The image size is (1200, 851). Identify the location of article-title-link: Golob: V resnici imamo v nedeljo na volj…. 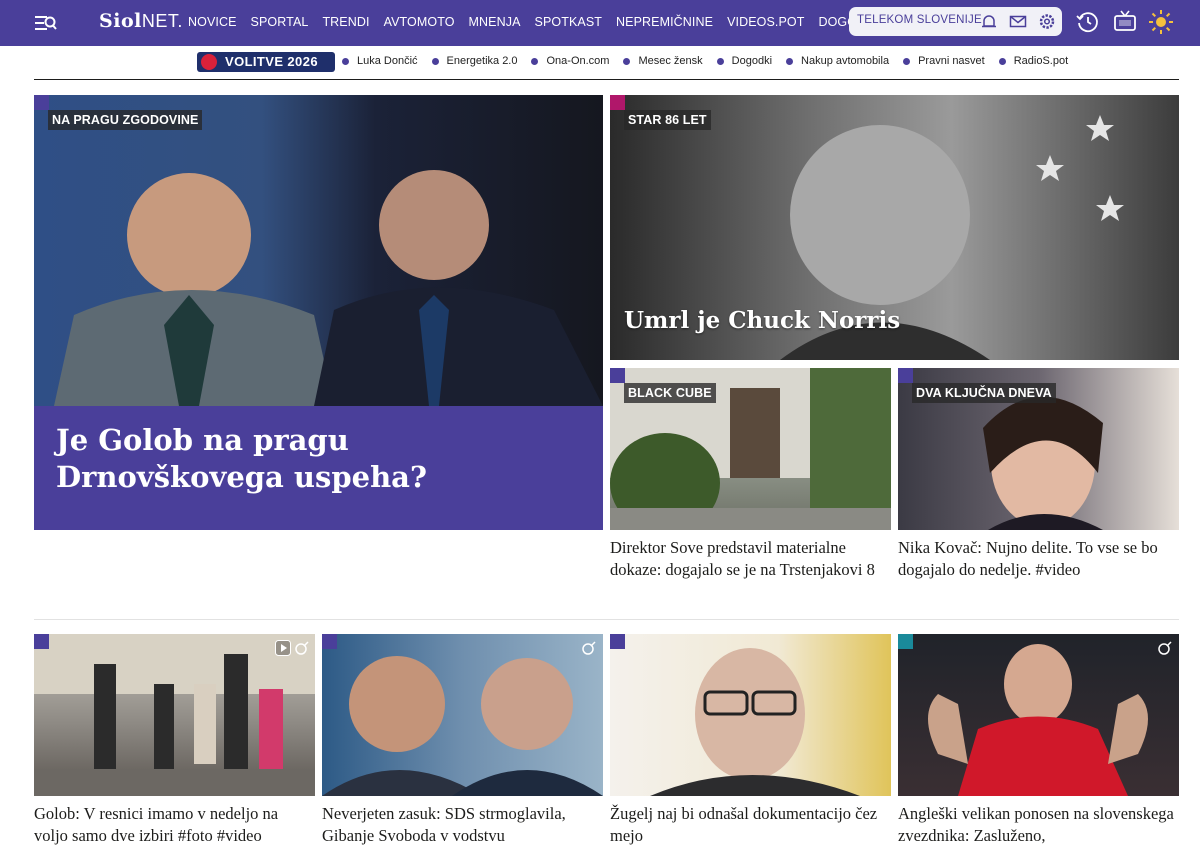
(174, 825).